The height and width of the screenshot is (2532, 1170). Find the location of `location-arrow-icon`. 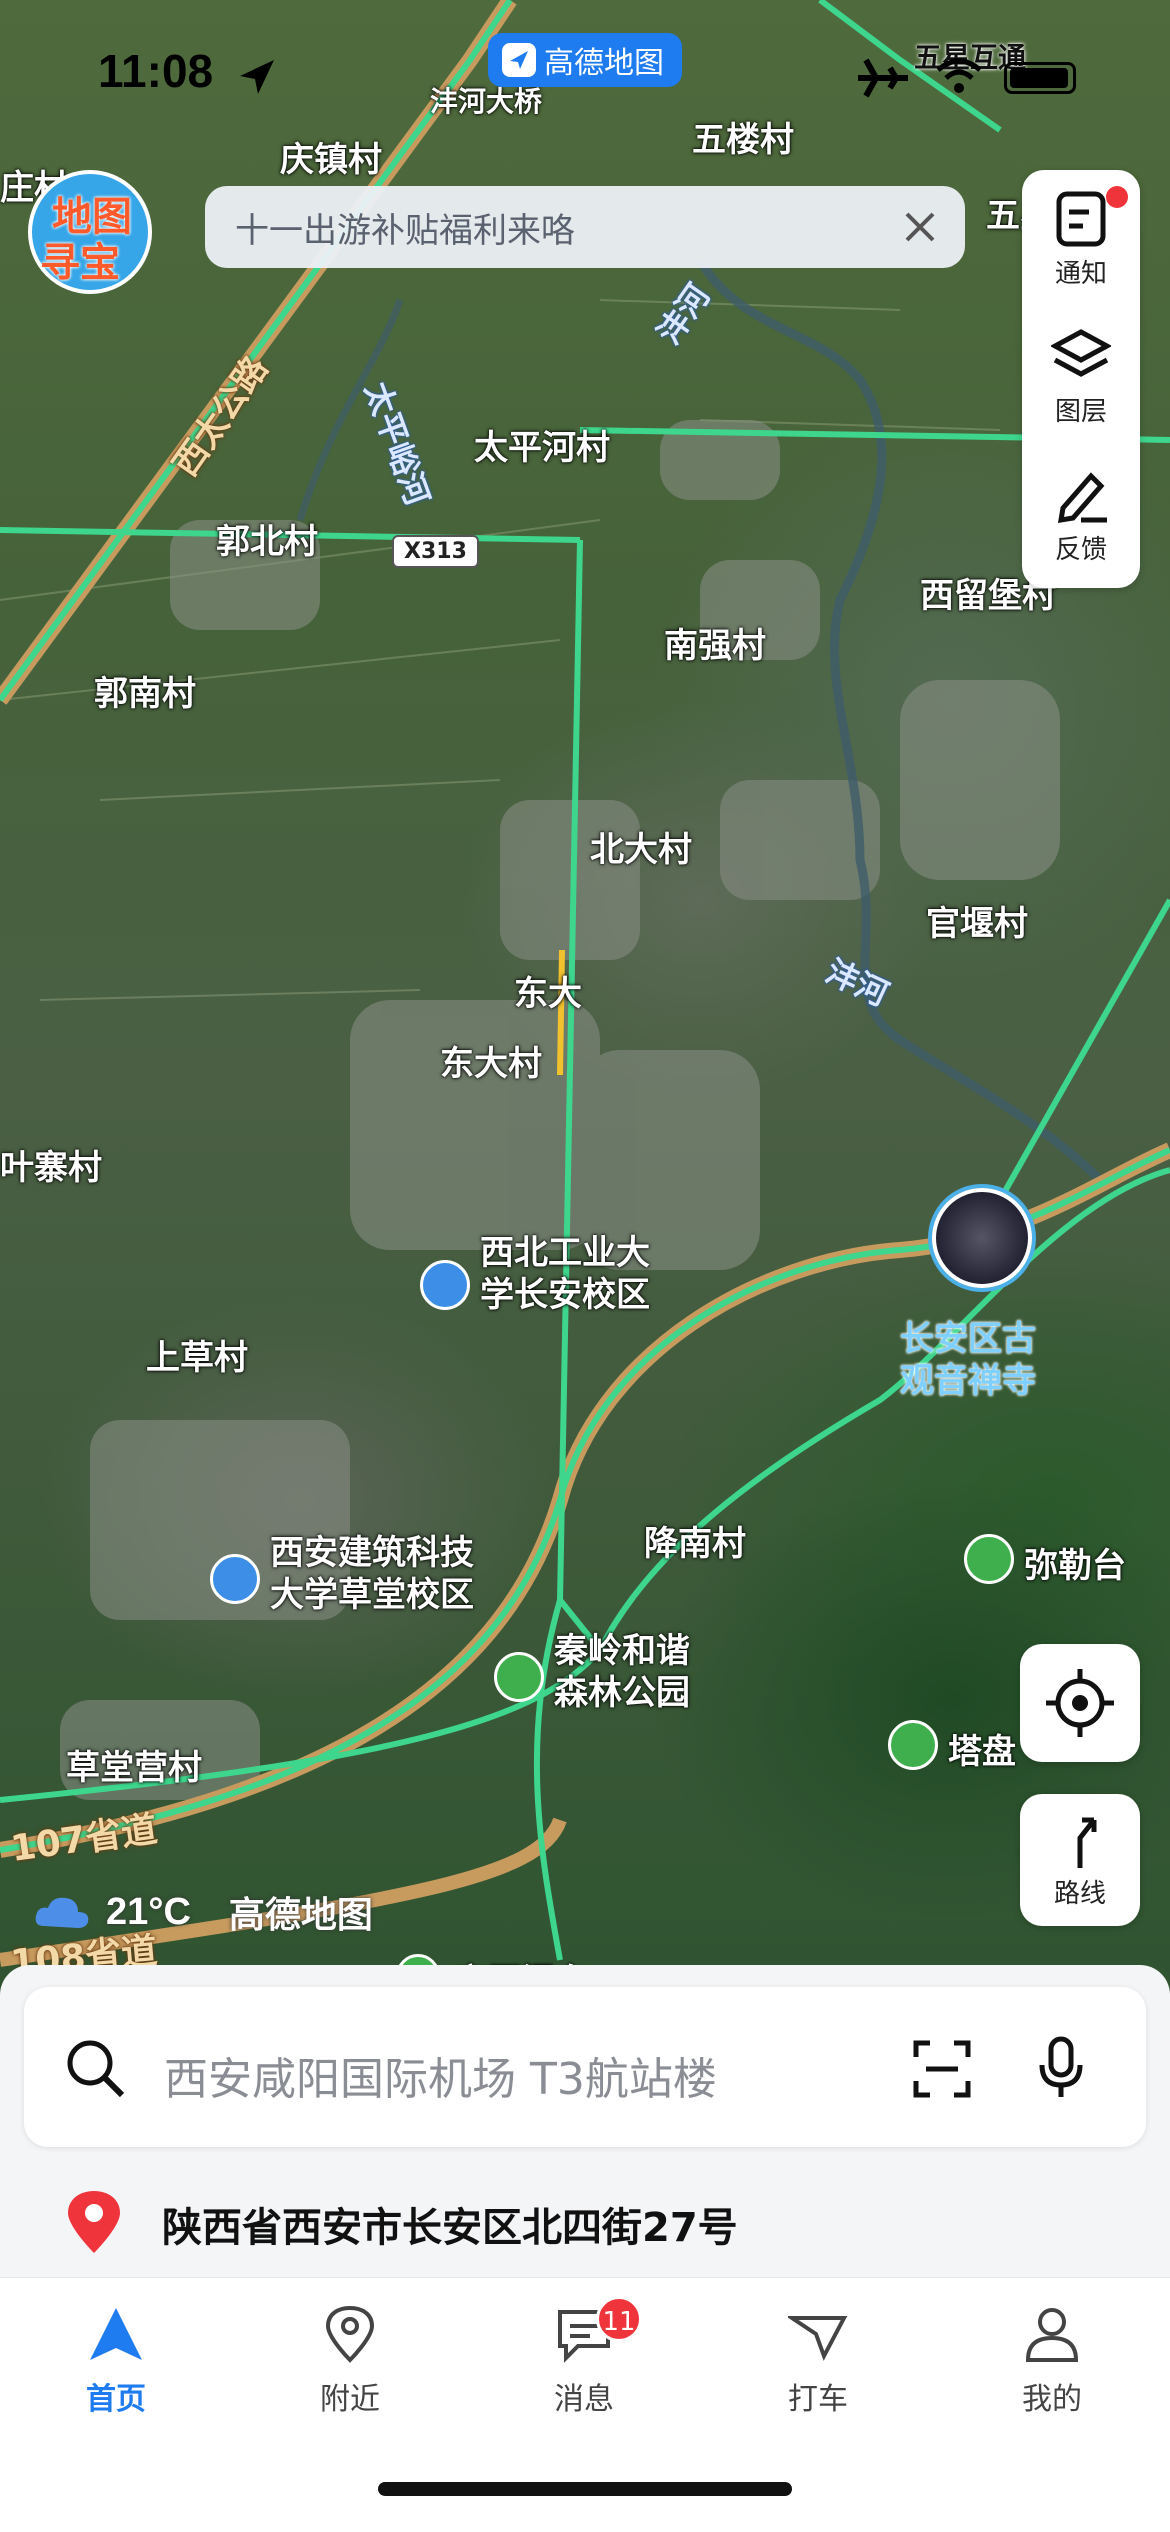

location-arrow-icon is located at coordinates (257, 77).